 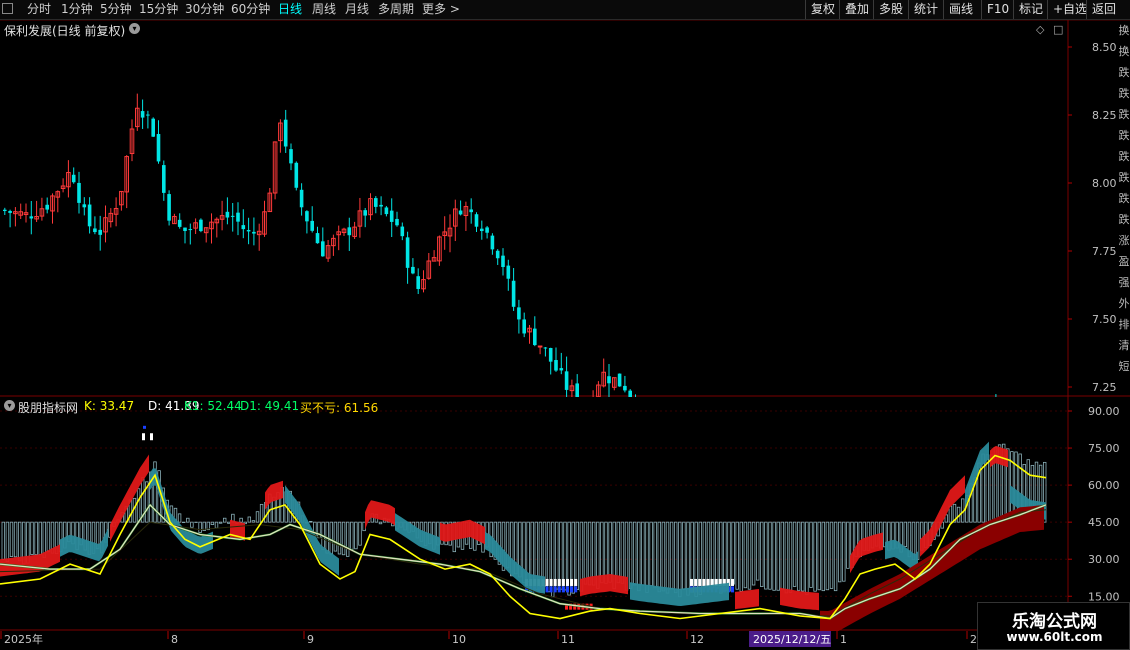 I want to click on ind-tick-label: 60.00, so click(x=1104, y=485).